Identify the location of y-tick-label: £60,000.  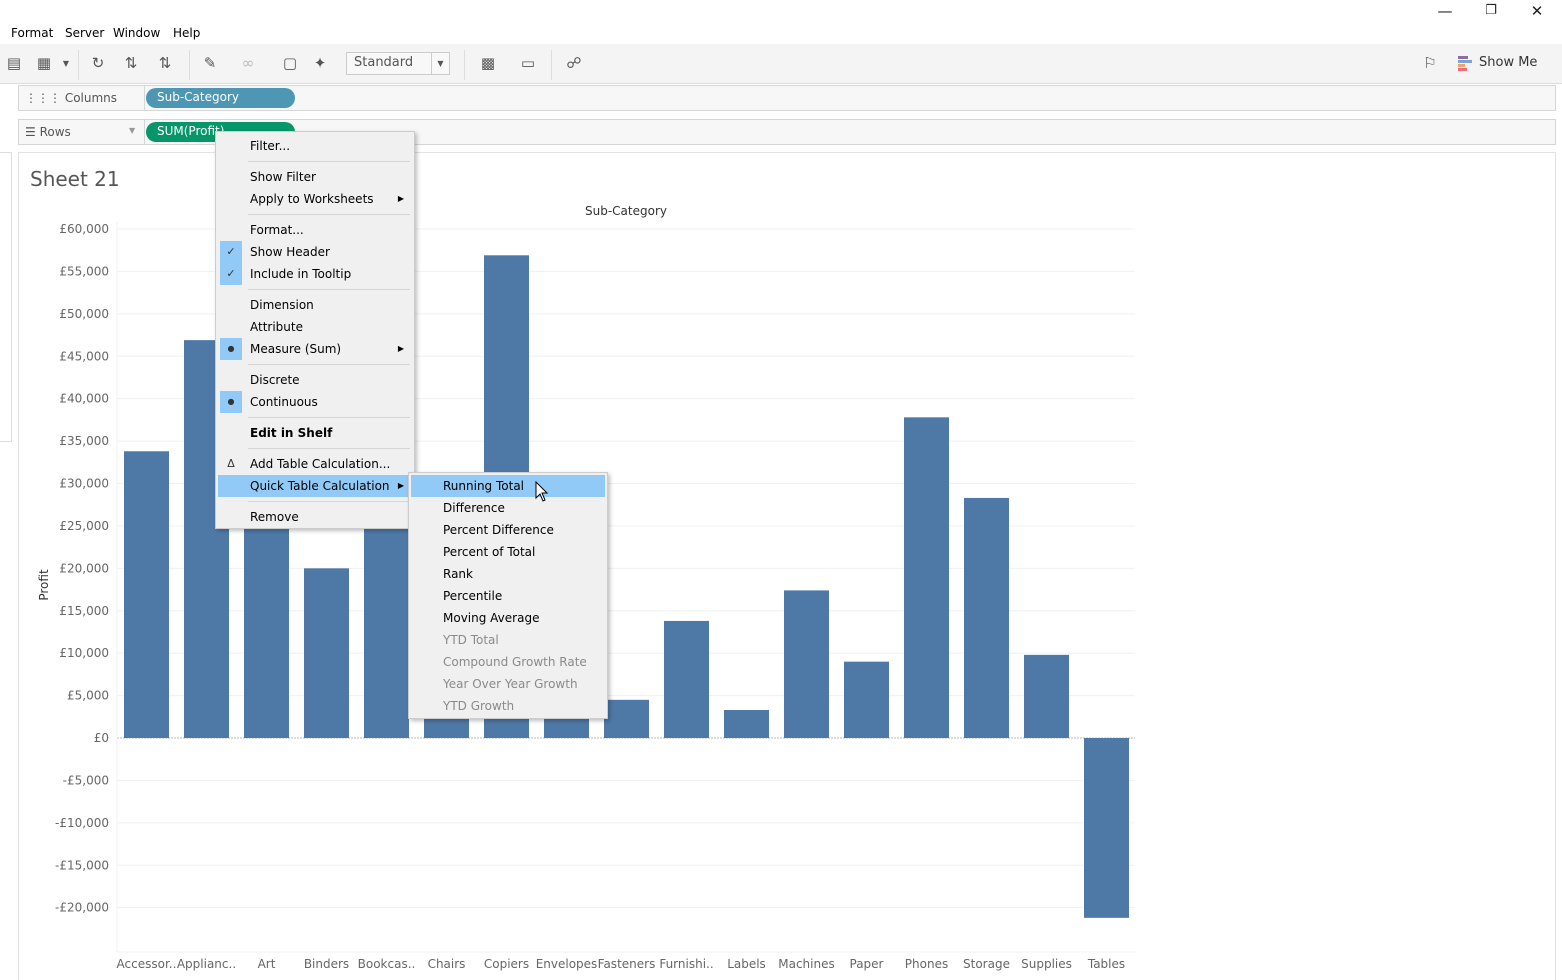
(84, 229).